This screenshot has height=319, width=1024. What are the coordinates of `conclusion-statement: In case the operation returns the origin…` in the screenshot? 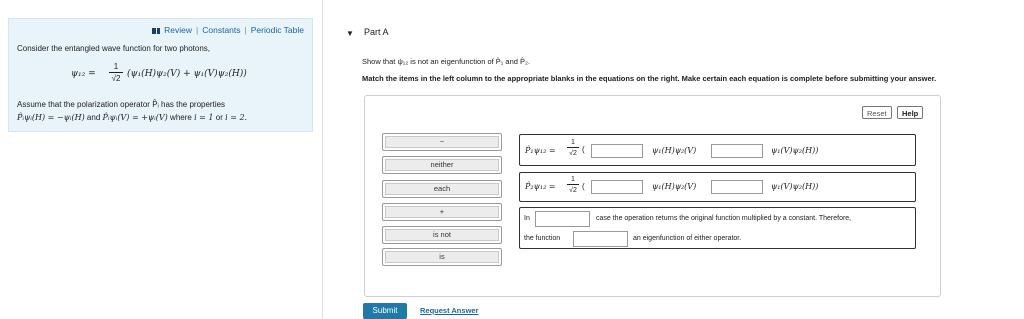 It's located at (717, 228).